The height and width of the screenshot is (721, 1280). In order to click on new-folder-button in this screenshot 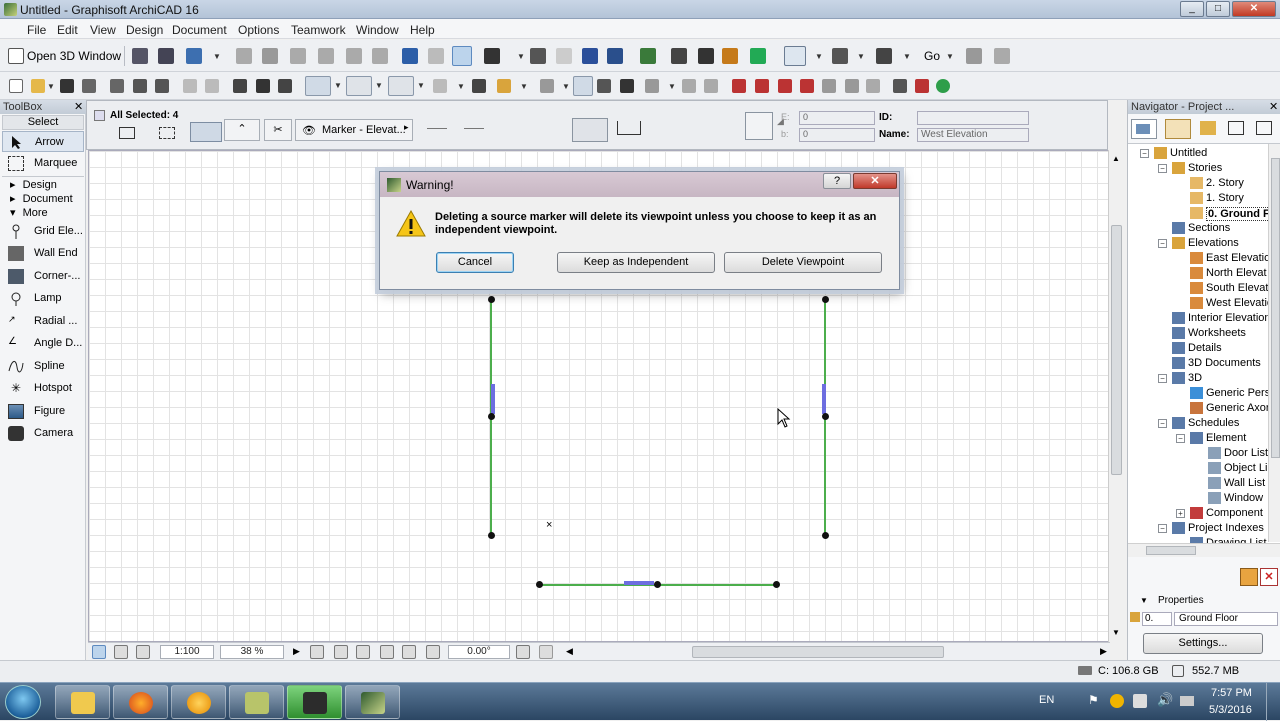, I will do `click(1249, 577)`.